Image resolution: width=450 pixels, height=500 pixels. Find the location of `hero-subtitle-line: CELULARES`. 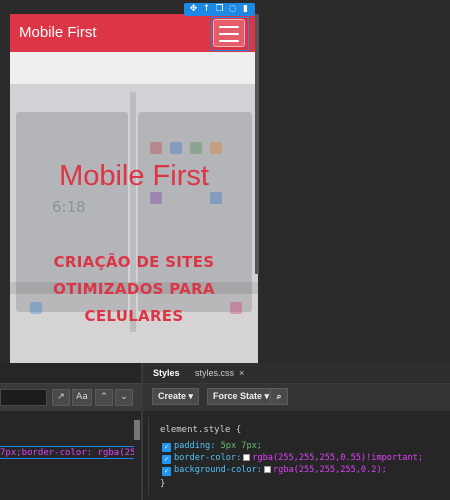

hero-subtitle-line: CELULARES is located at coordinates (134, 316).